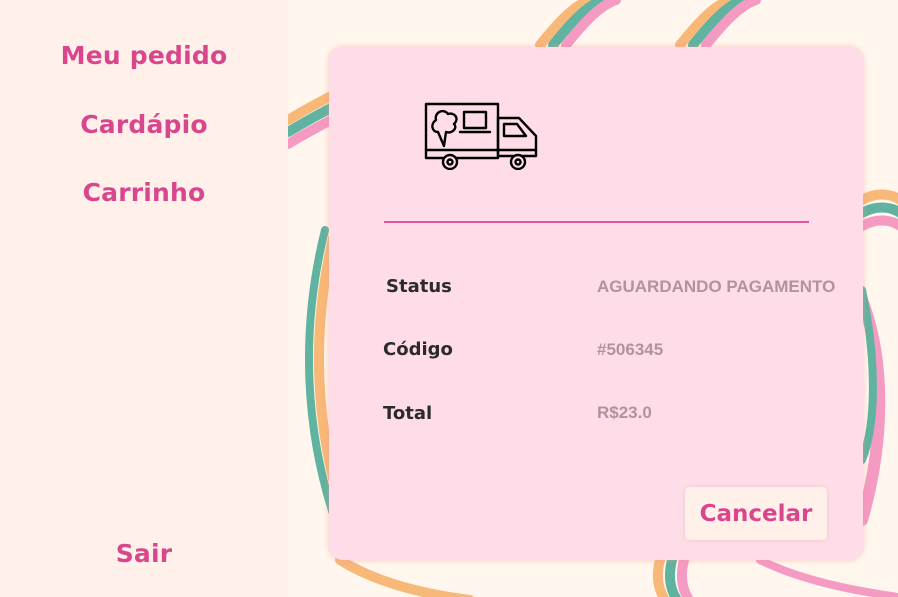 Image resolution: width=898 pixels, height=597 pixels. What do you see at coordinates (596, 222) in the screenshot?
I see `divider` at bounding box center [596, 222].